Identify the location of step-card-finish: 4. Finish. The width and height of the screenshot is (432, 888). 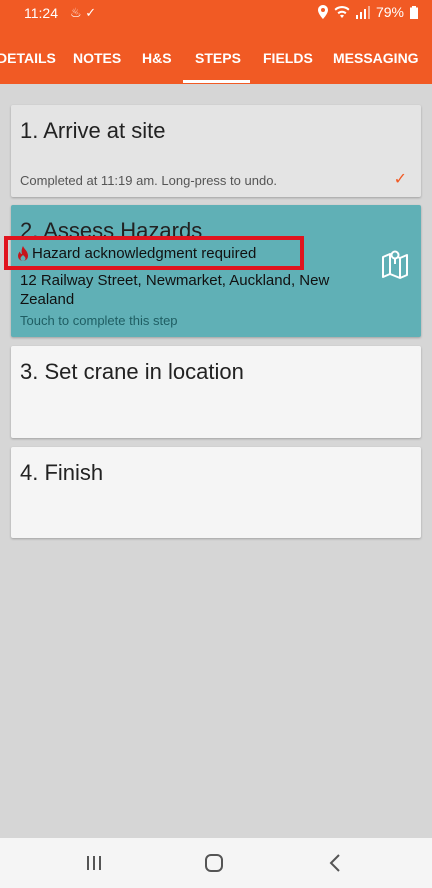
(216, 492).